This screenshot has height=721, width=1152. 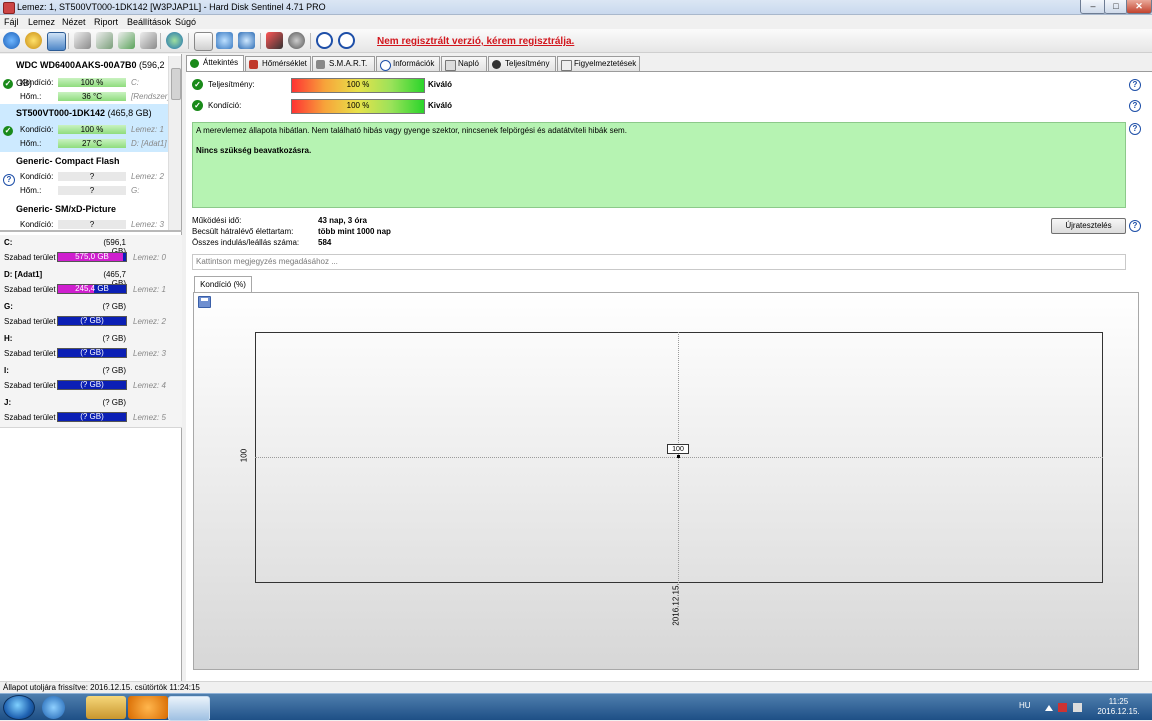 What do you see at coordinates (325, 242) in the screenshot?
I see `start-count-value: 584` at bounding box center [325, 242].